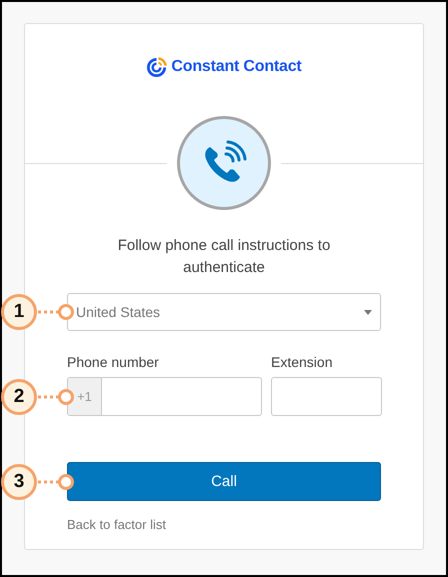 Image resolution: width=448 pixels, height=577 pixels. Describe the element at coordinates (164, 396) in the screenshot. I see `phone-number-field: +1` at that location.